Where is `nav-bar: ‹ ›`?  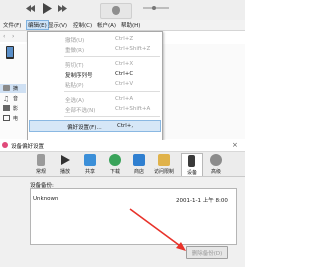
nav-bar: ‹ › is located at coordinates (14, 36).